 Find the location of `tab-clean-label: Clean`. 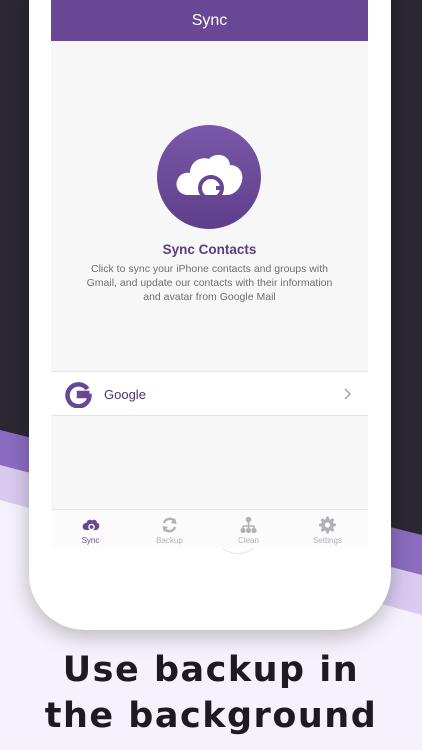

tab-clean-label: Clean is located at coordinates (248, 540).